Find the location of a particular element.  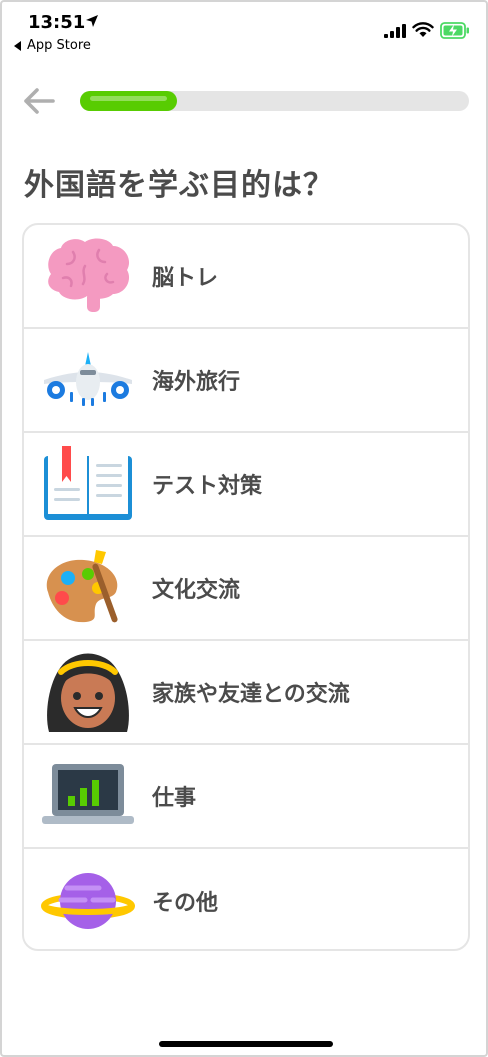

option-label: 家族や友達との交流 is located at coordinates (251, 694).